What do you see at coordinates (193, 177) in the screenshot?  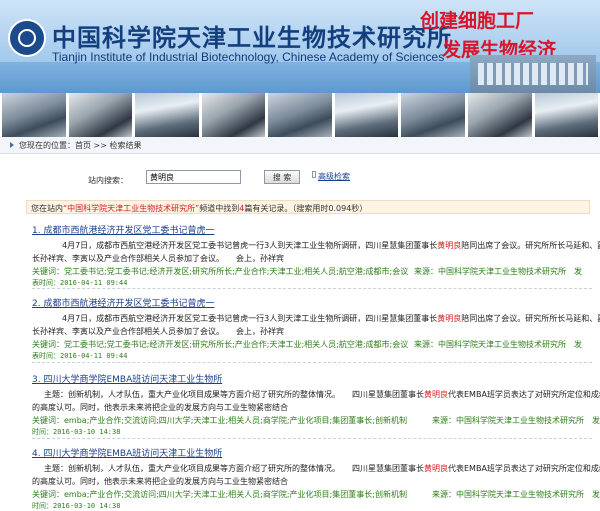 I see `search-input` at bounding box center [193, 177].